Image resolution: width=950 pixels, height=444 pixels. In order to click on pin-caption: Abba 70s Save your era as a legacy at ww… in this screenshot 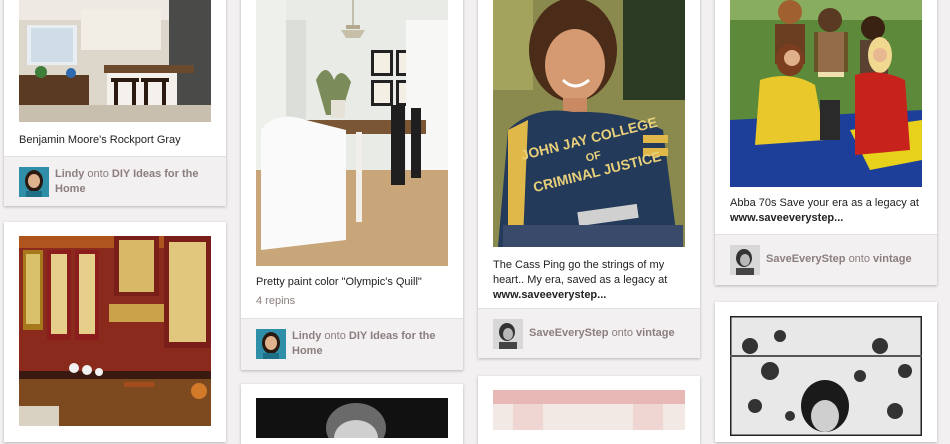, I will do `click(826, 211)`.